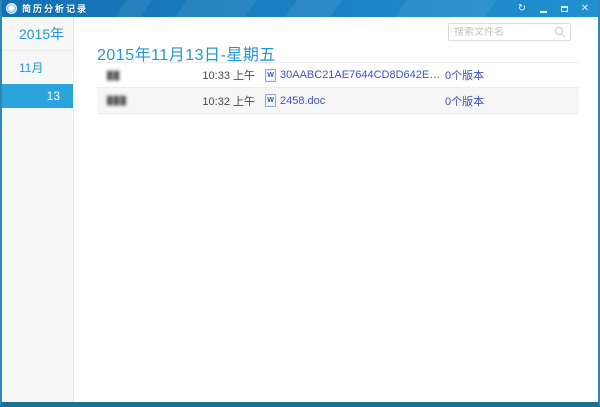  What do you see at coordinates (560, 32) in the screenshot?
I see `search-icon` at bounding box center [560, 32].